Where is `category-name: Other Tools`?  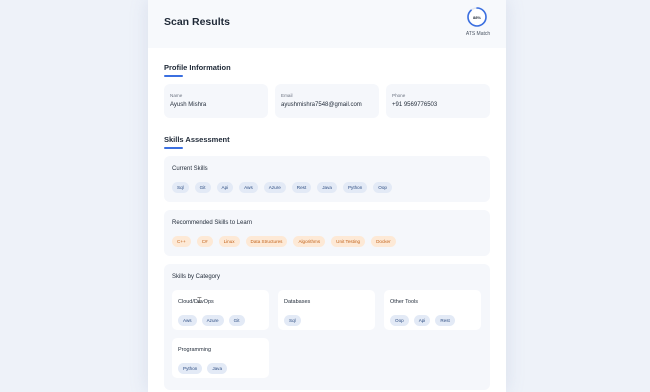 category-name: Other Tools is located at coordinates (404, 302).